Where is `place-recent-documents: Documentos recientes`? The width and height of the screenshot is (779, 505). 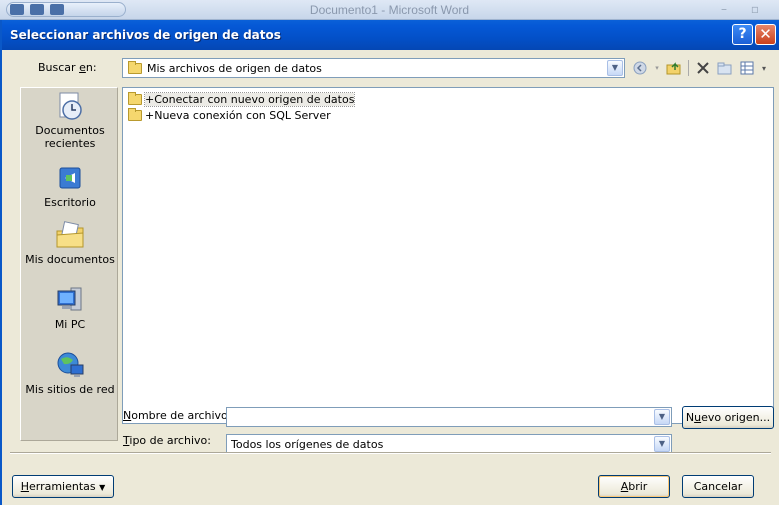
place-recent-documents: Documentos recientes is located at coordinates (70, 120).